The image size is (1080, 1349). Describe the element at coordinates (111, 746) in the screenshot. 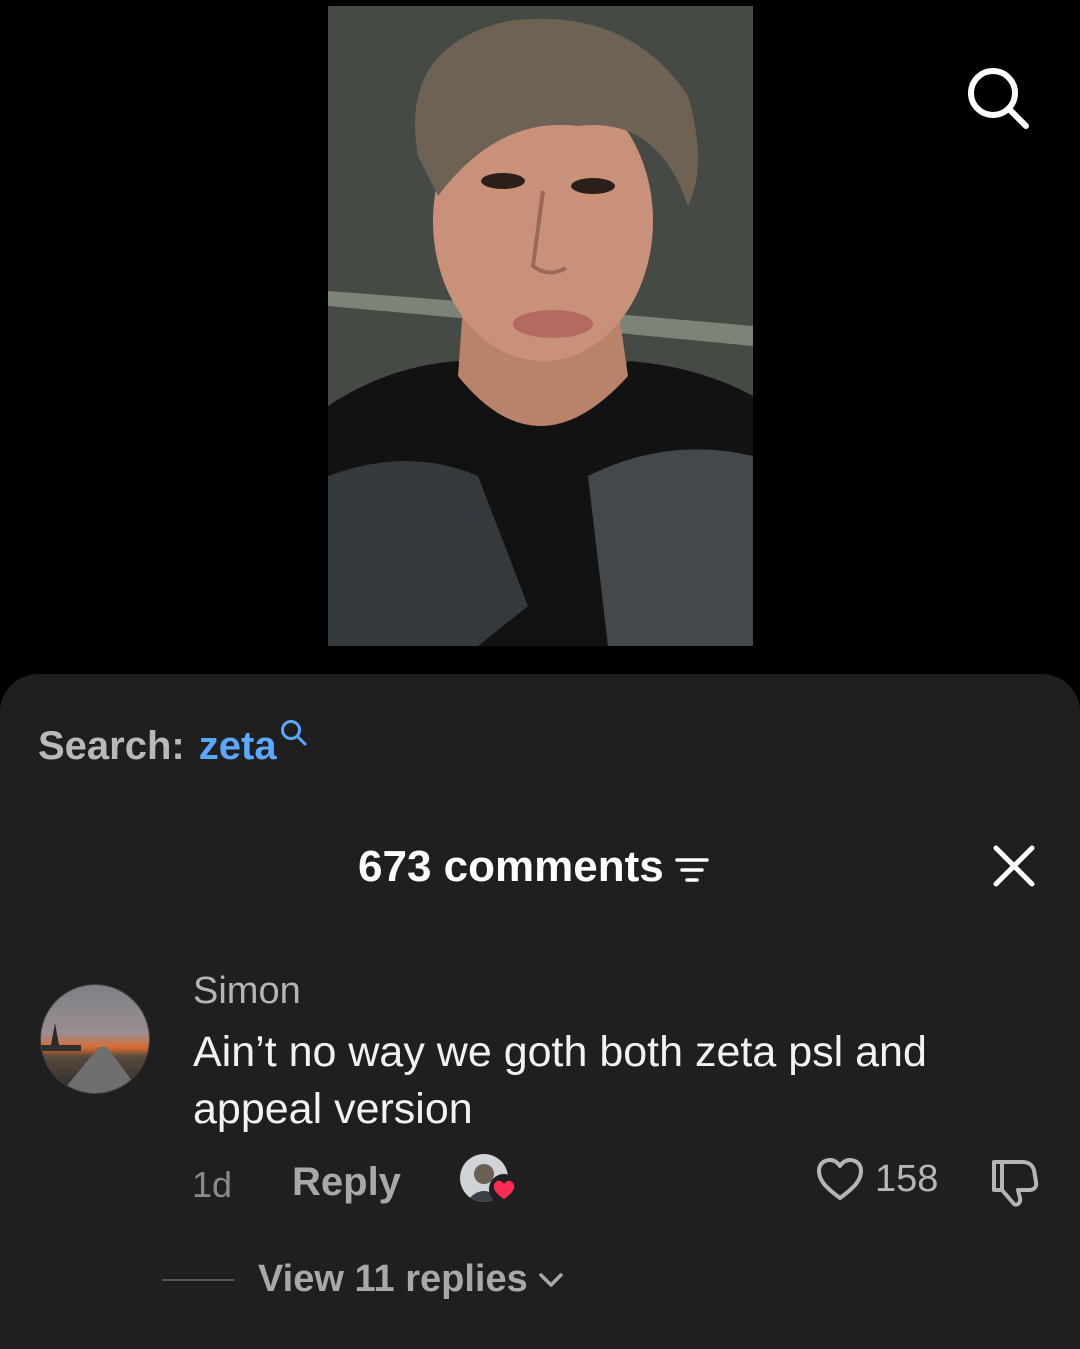

I see `search-prefix-label: Search:` at that location.